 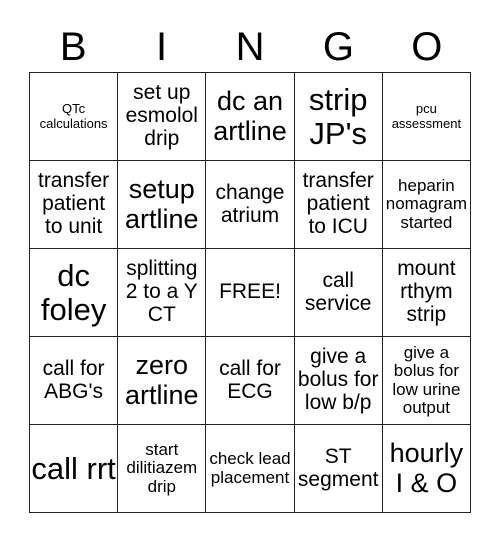 I want to click on bingo-cell: hourly I & O, so click(x=426, y=469).